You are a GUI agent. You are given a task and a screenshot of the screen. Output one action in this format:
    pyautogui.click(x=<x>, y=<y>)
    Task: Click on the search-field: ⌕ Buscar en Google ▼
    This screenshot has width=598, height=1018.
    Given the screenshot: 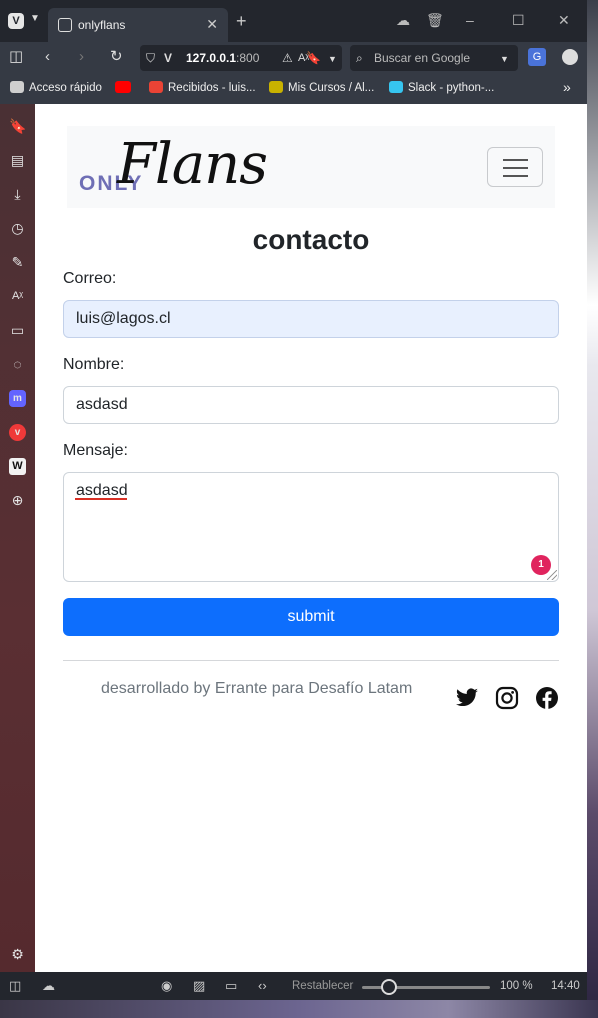 What is the action you would take?
    pyautogui.click(x=434, y=58)
    